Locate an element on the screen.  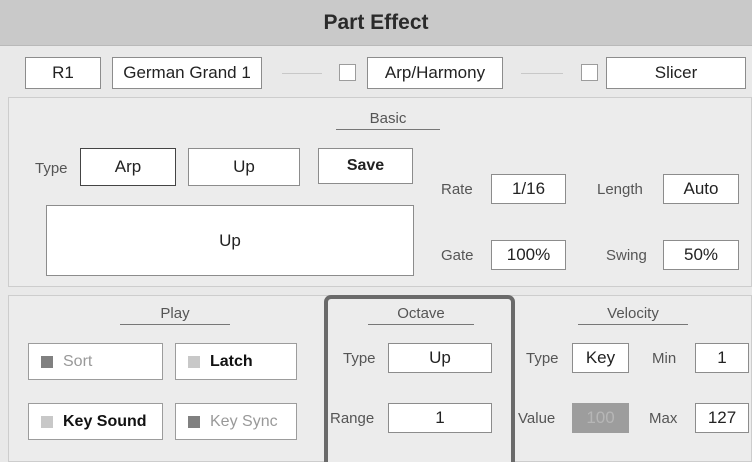
save-button: Save is located at coordinates (365, 166).